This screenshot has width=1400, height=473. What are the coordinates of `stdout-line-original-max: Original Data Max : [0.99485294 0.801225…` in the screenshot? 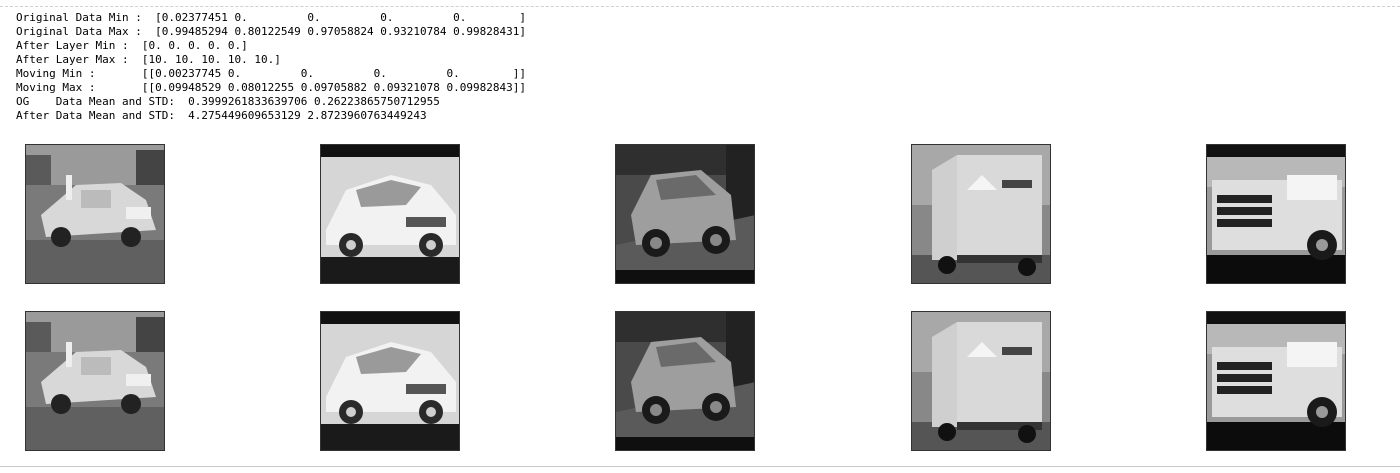 It's located at (271, 31).